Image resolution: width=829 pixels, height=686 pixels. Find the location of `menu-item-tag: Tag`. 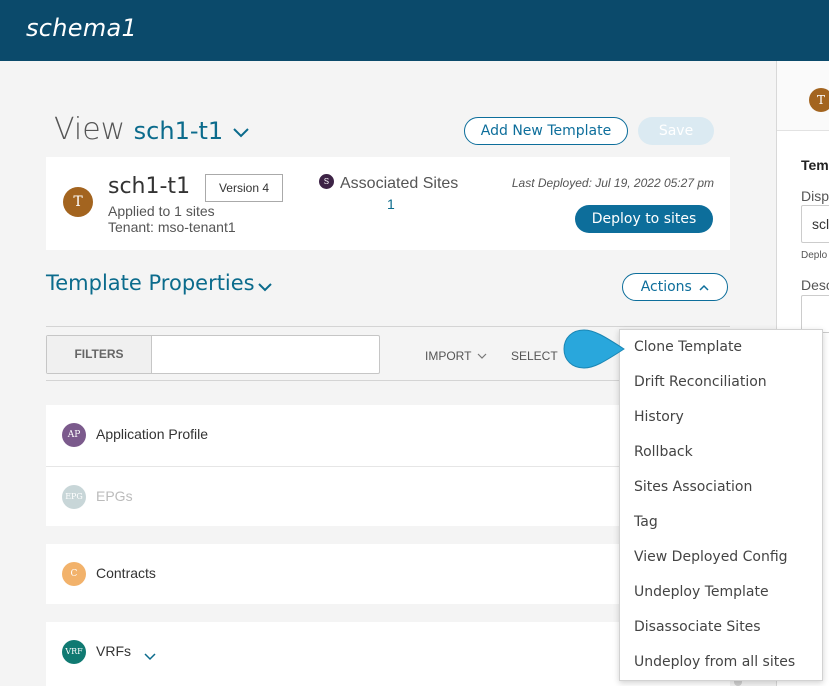

menu-item-tag: Tag is located at coordinates (721, 522).